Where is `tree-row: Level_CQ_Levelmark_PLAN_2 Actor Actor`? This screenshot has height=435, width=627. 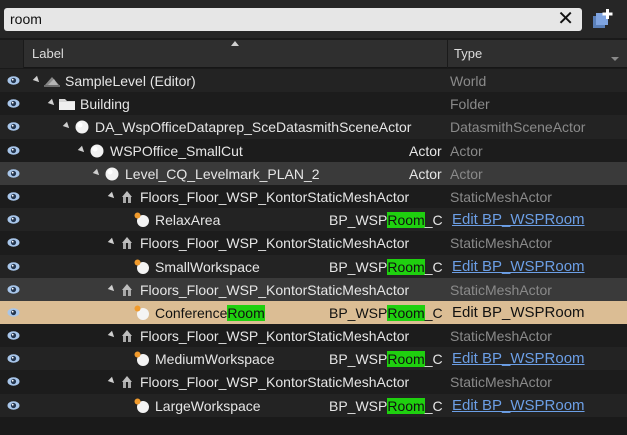
tree-row: Level_CQ_Levelmark_PLAN_2 Actor Actor is located at coordinates (313, 173).